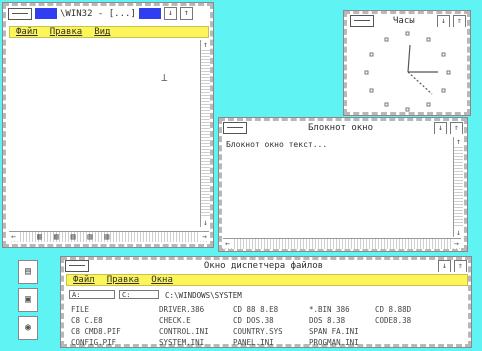 The height and width of the screenshot is (351, 482). Describe the element at coordinates (271, 331) in the screenshot. I see `file-item: COUNTRY.SYS` at that location.